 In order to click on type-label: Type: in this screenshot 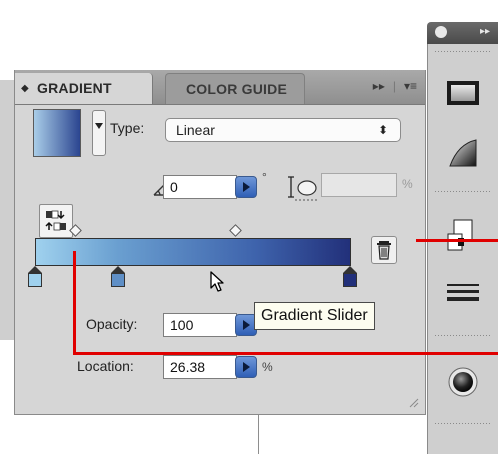, I will do `click(127, 128)`.